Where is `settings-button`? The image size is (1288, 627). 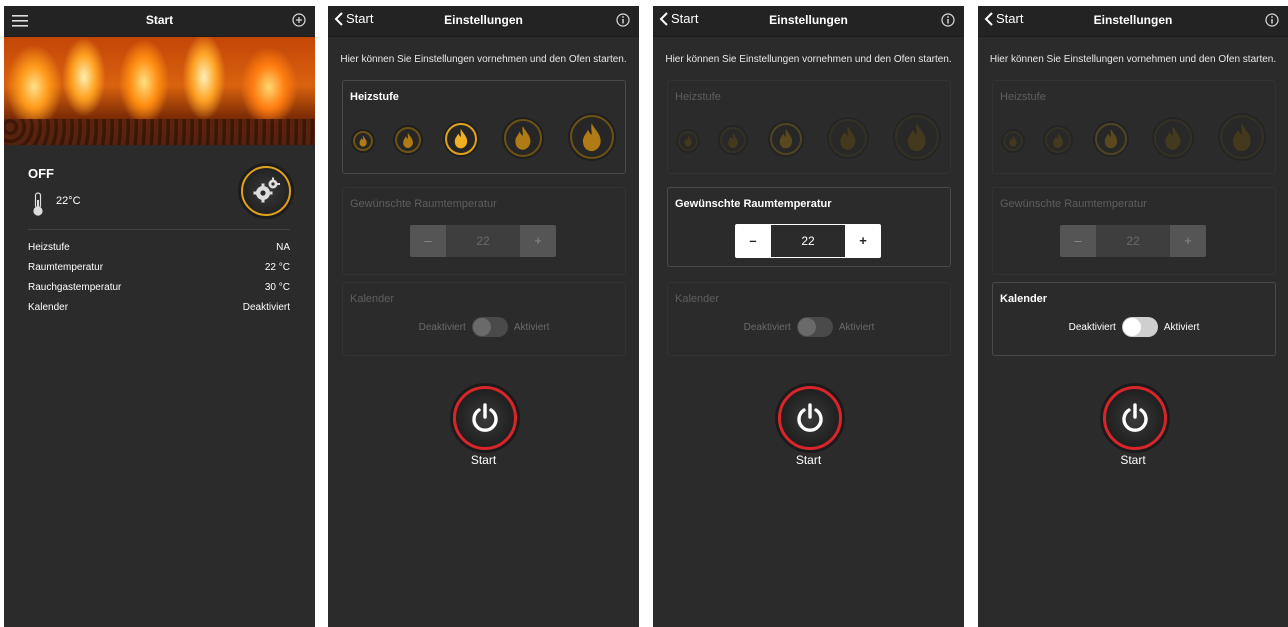 settings-button is located at coordinates (266, 191).